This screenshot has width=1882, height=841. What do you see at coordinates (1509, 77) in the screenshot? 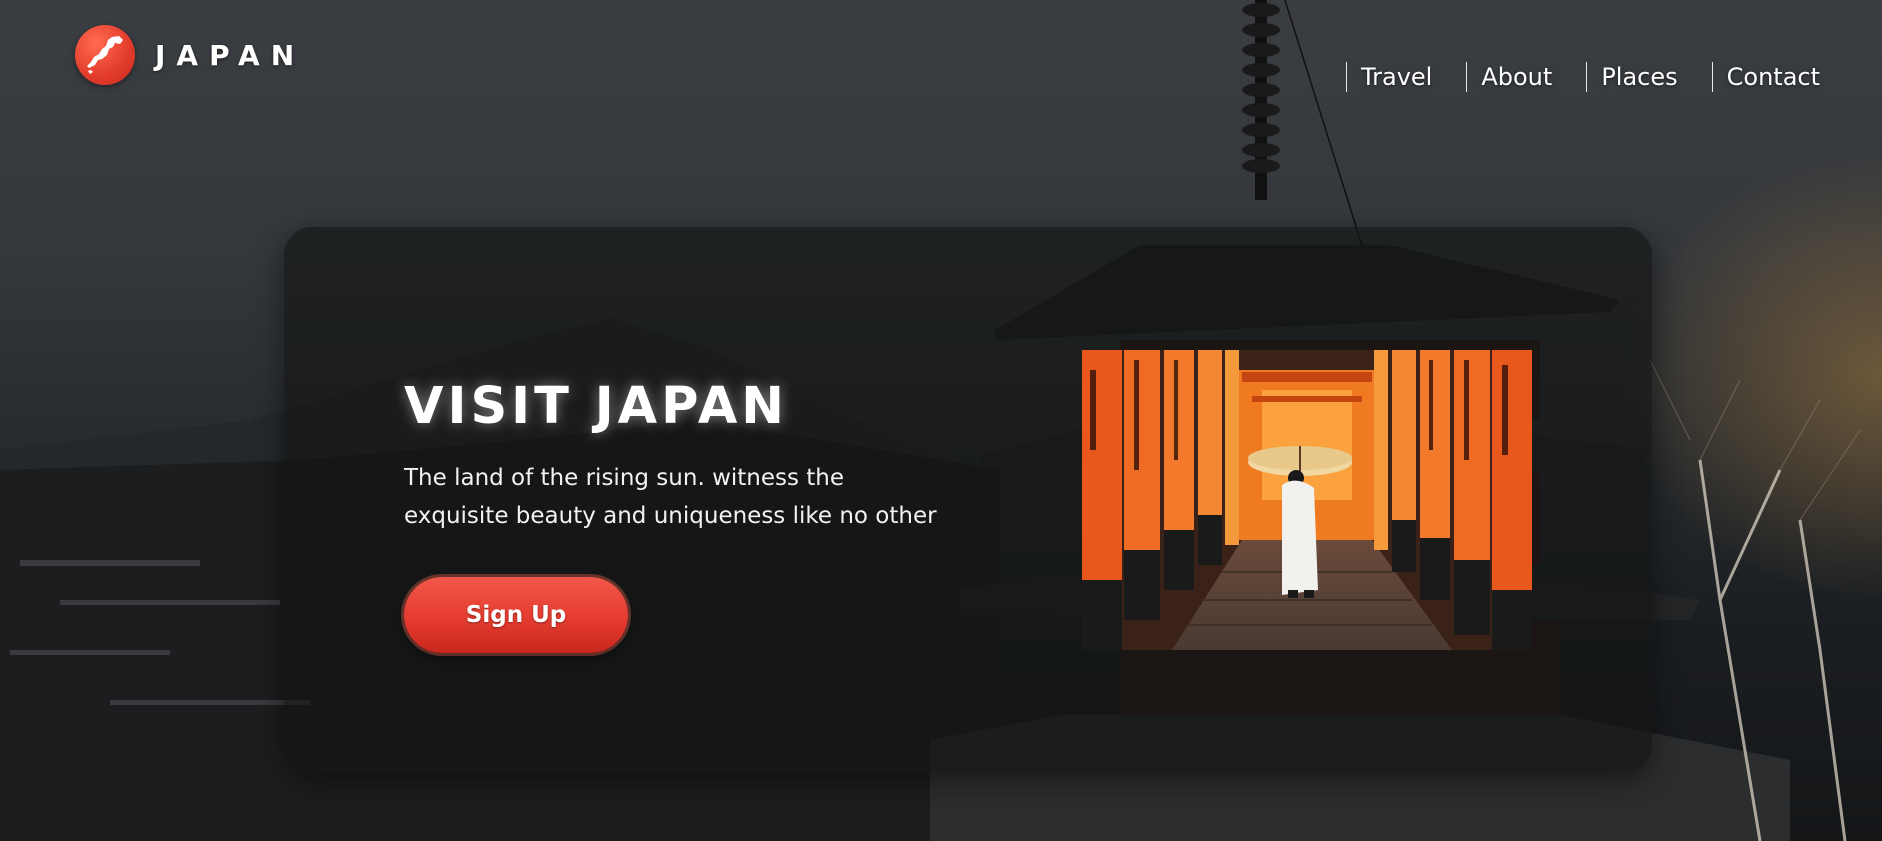
I see `nav-item-about: About` at bounding box center [1509, 77].